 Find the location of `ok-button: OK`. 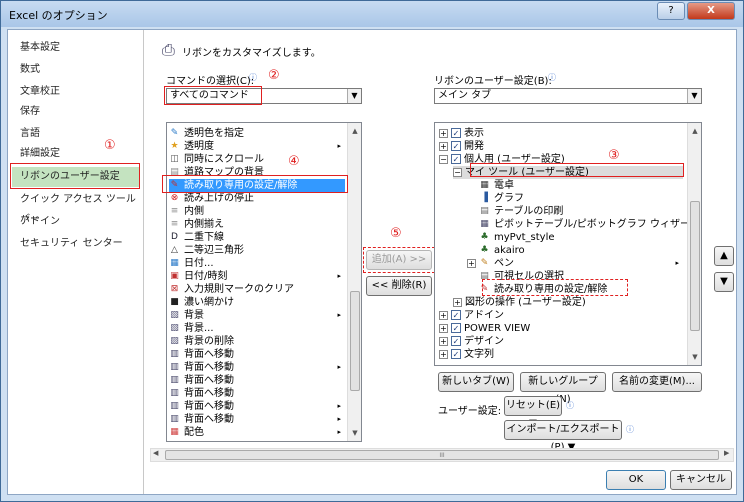

ok-button: OK is located at coordinates (636, 480).